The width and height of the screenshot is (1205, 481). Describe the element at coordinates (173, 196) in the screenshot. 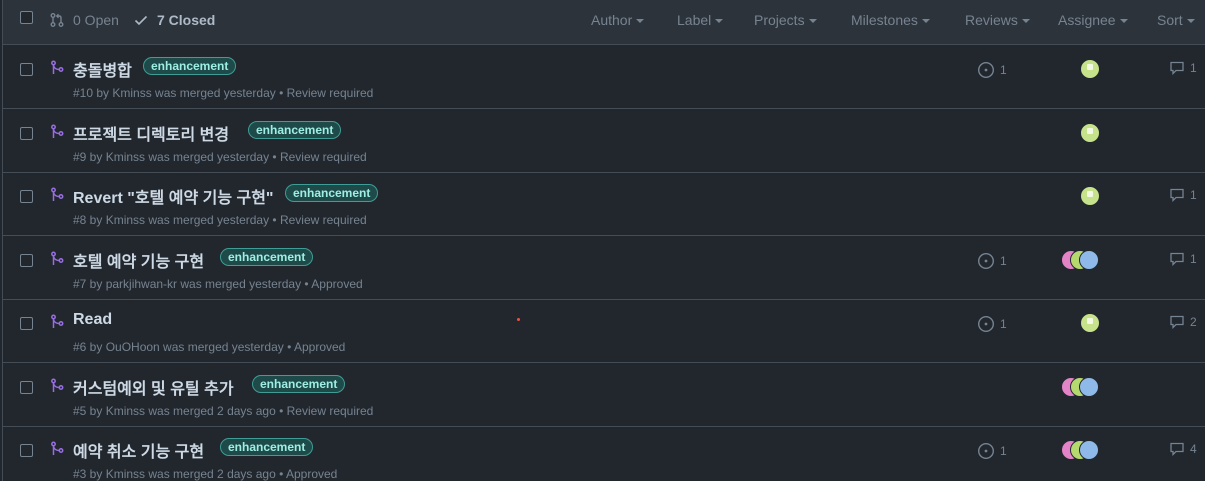

I see `pr-title-link: Revert "호텔 예약 기능 구현"` at that location.